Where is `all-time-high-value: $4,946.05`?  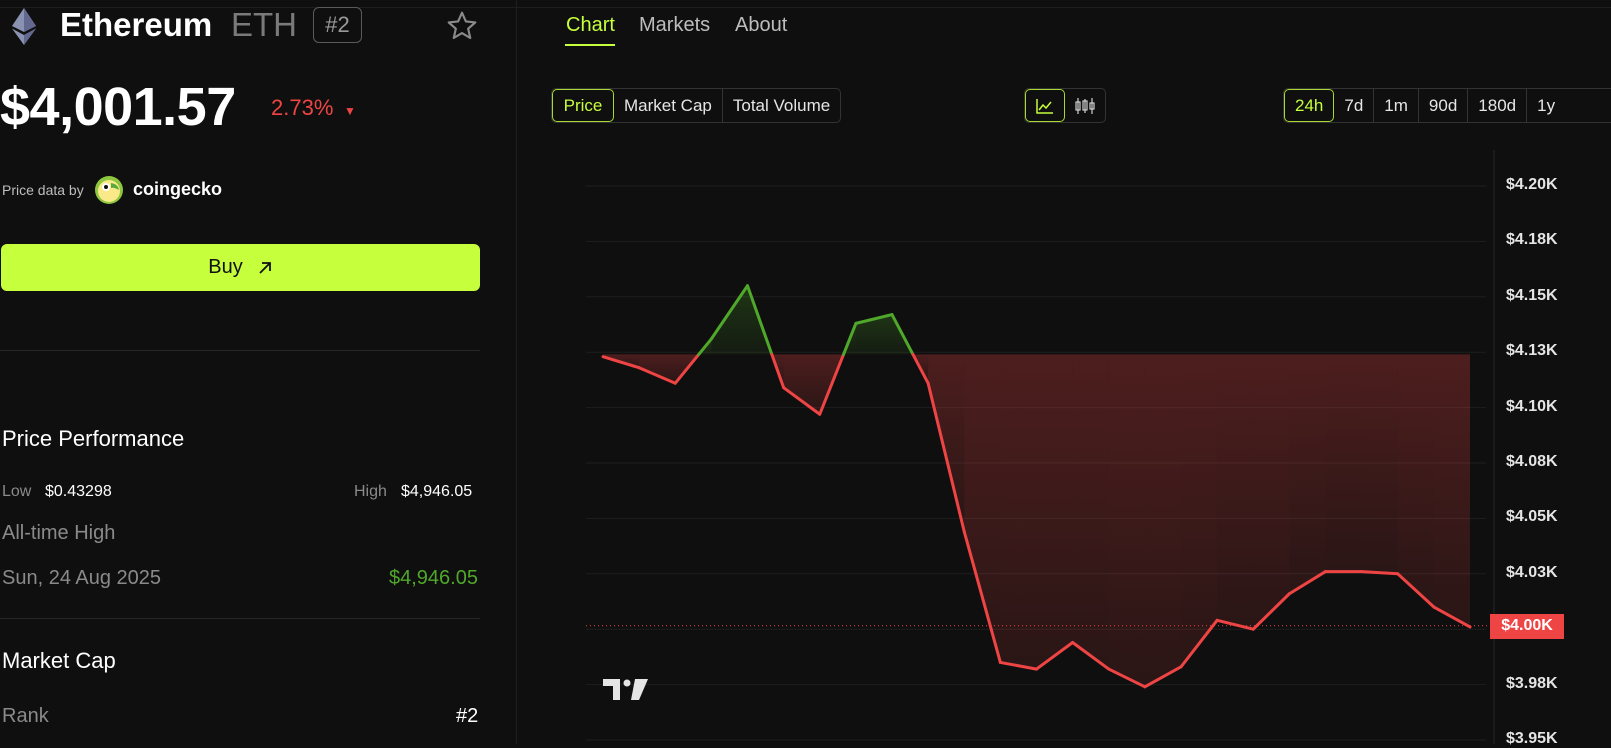
all-time-high-value: $4,946.05 is located at coordinates (433, 578).